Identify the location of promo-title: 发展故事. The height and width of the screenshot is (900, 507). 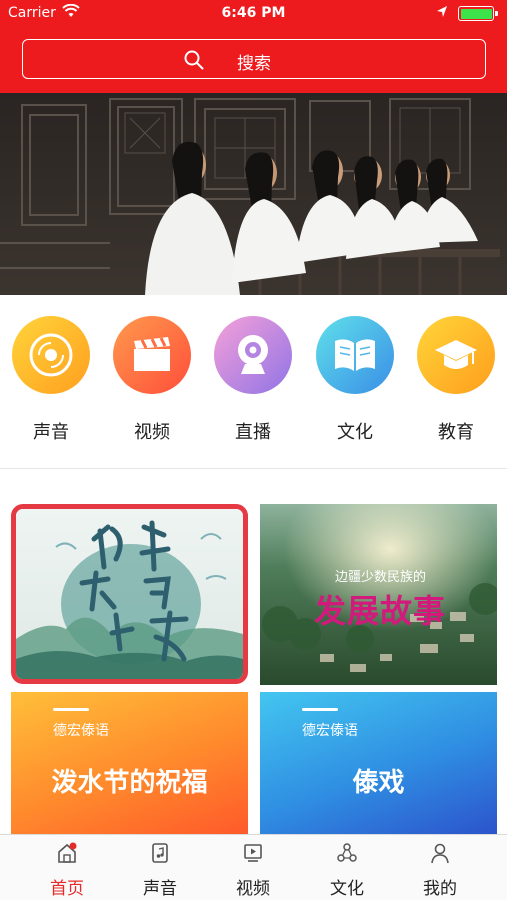
(380, 611).